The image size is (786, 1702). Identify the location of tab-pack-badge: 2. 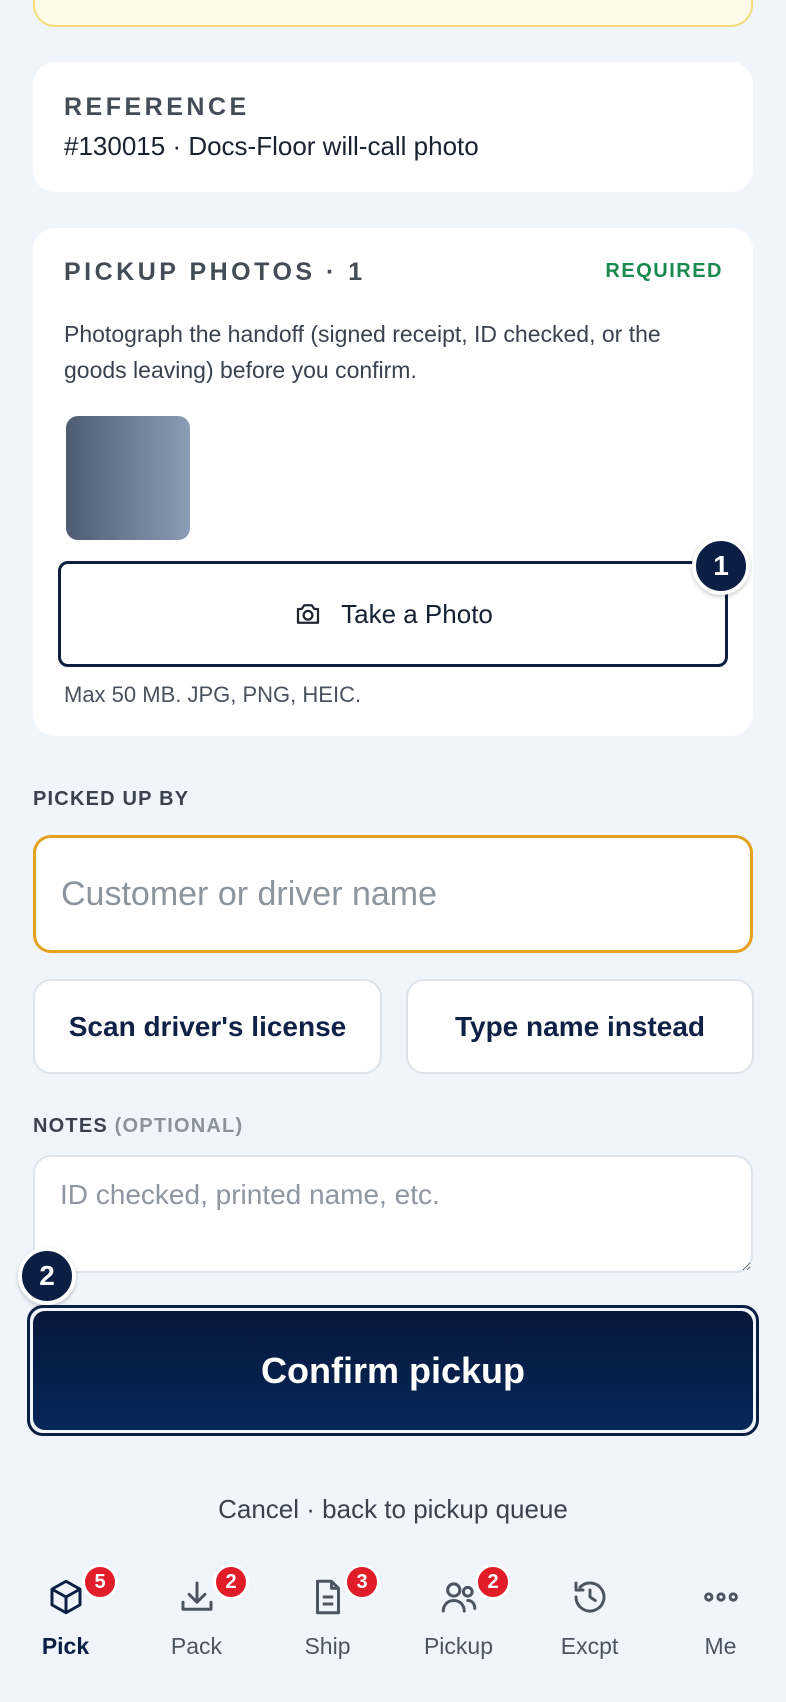
(231, 1582).